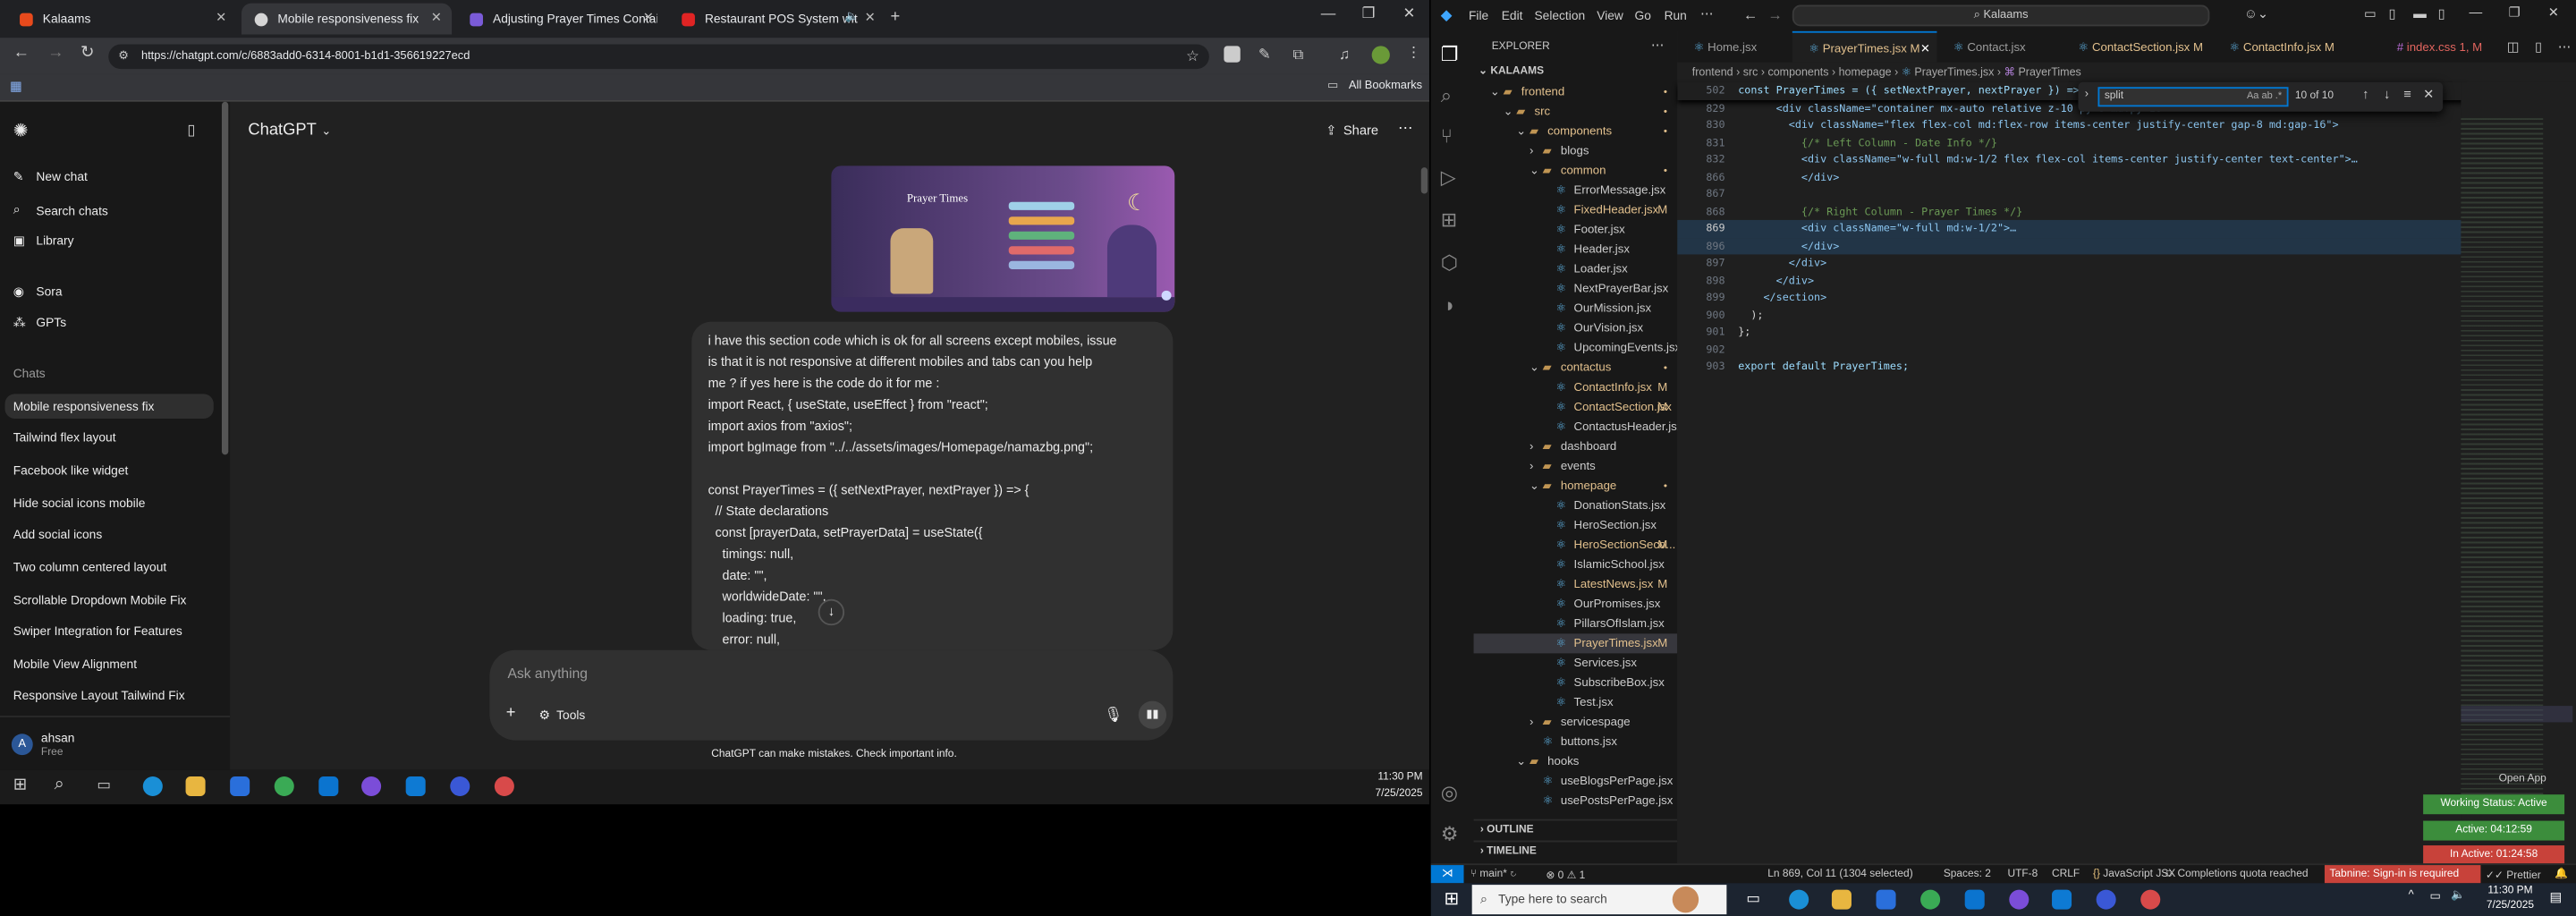 This screenshot has height=916, width=2576. Describe the element at coordinates (2407, 94) in the screenshot. I see `find-in-selection-icon: ≡` at that location.